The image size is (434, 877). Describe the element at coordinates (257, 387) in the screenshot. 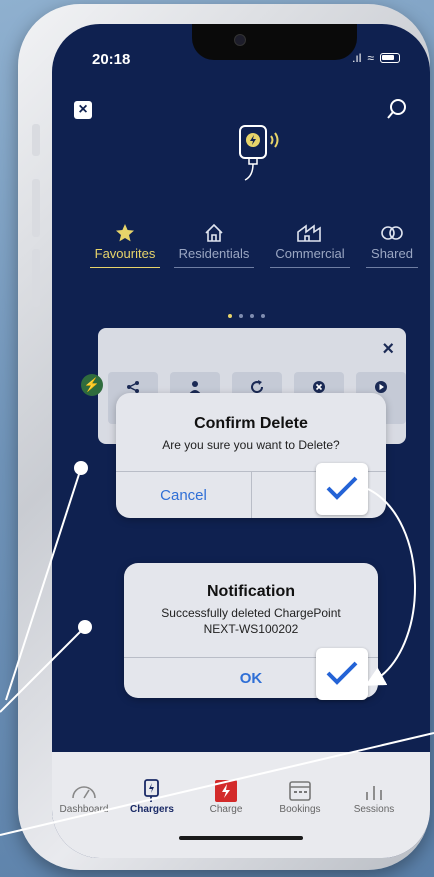

I see `refresh-icon` at that location.